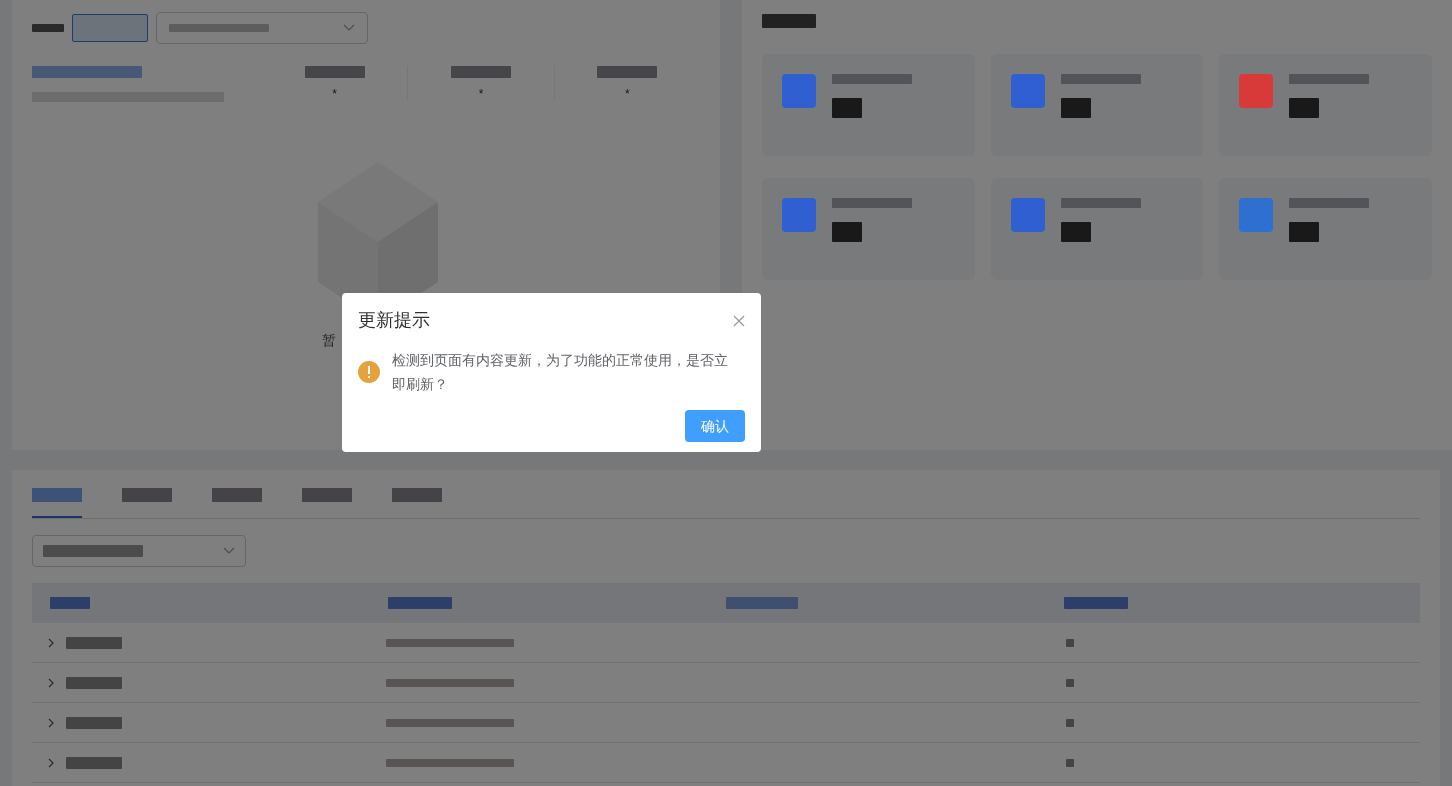  Describe the element at coordinates (560, 372) in the screenshot. I see `dialog-message: 检测到页面有内容更新，为了功能的正常使用，是否立即刷新？` at that location.